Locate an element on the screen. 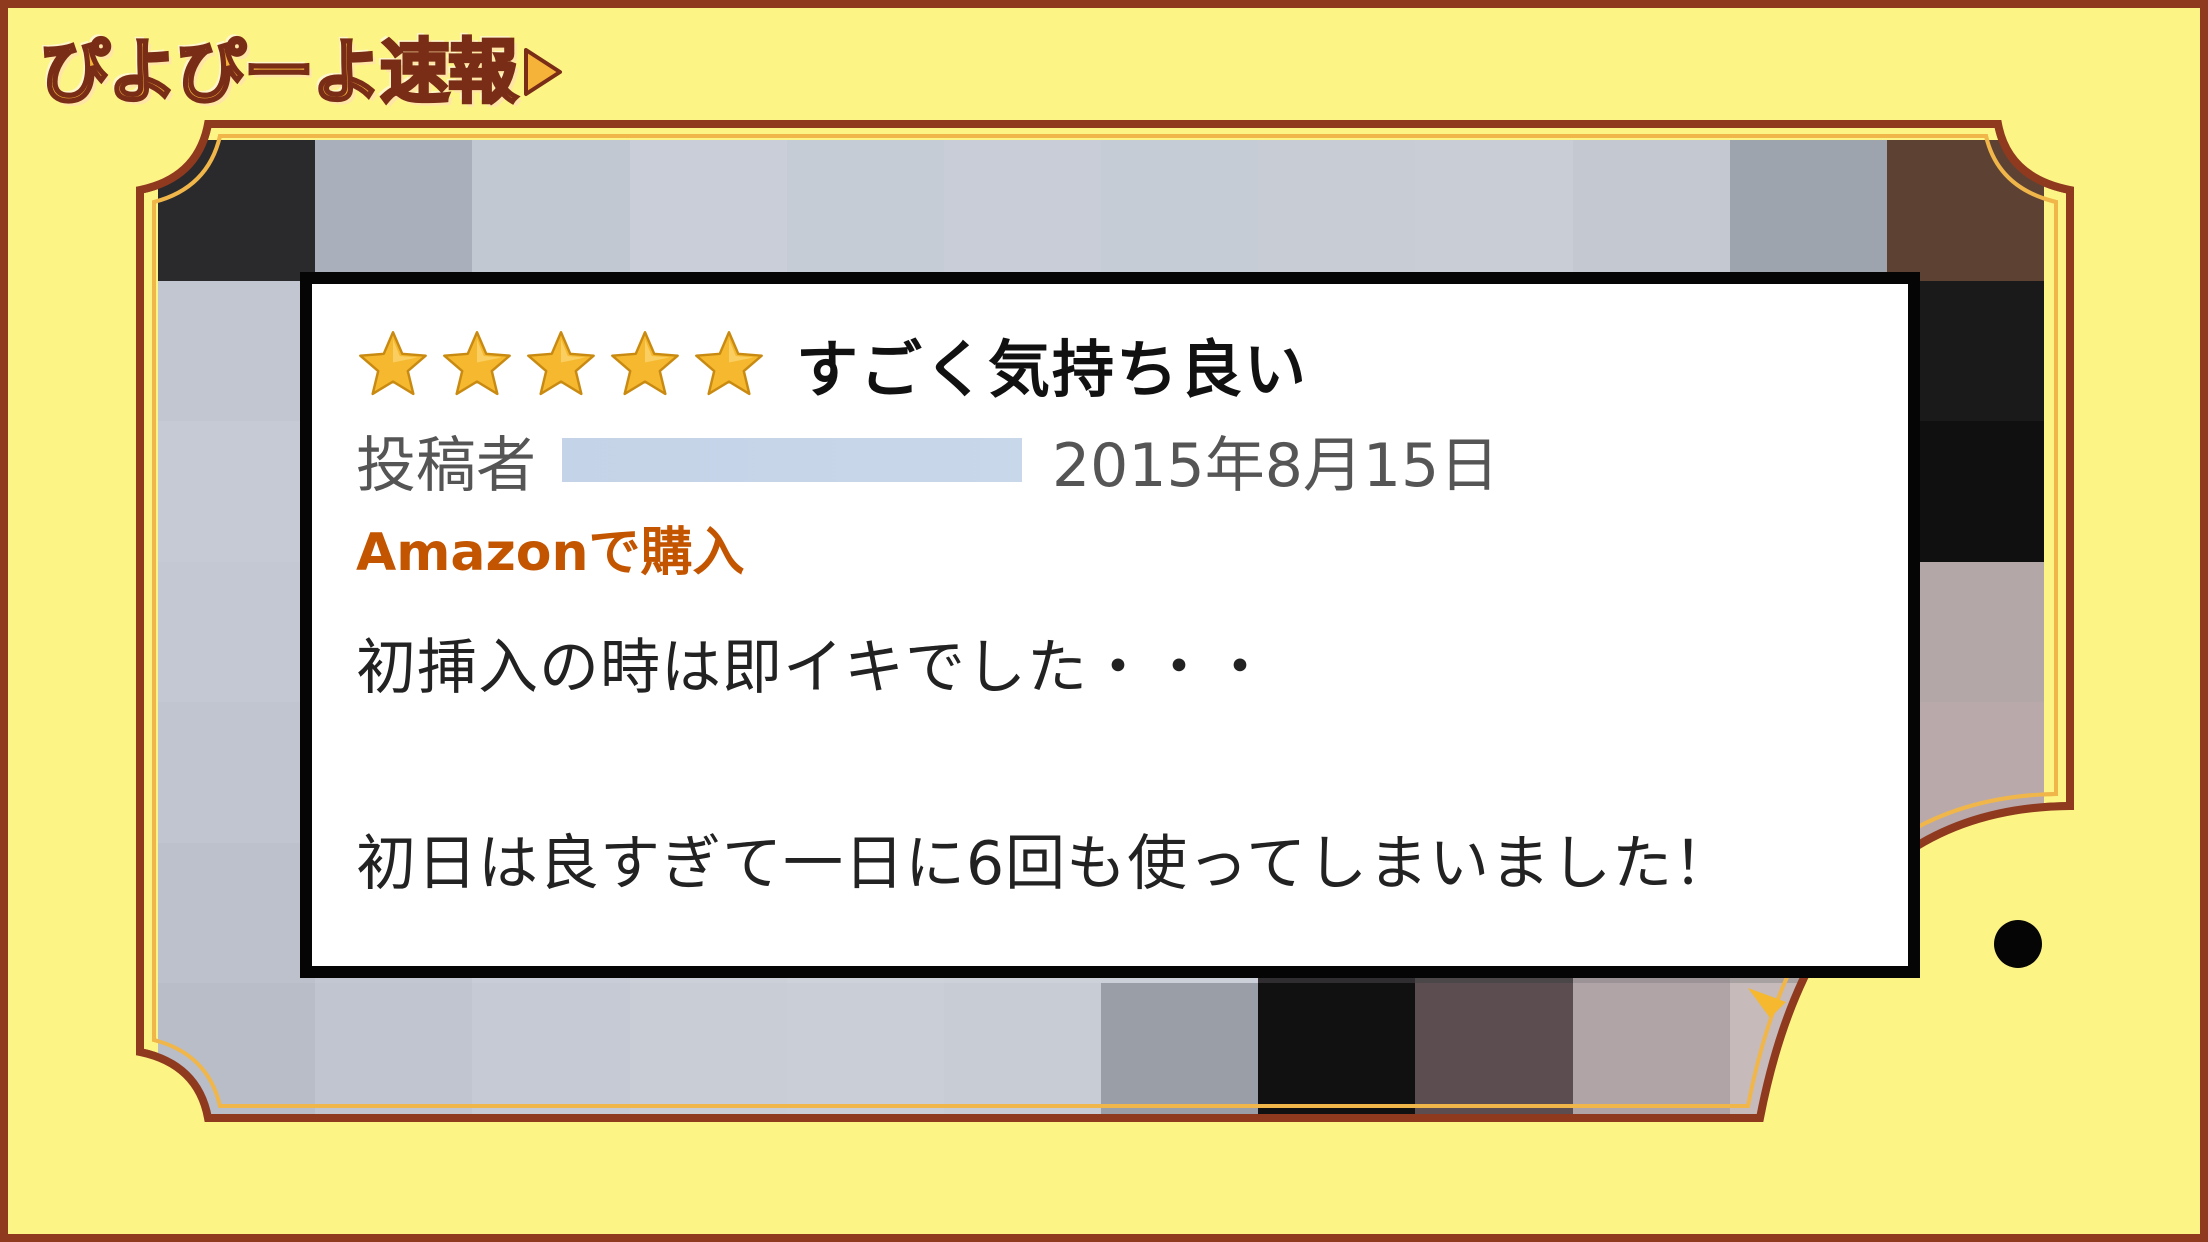 The width and height of the screenshot is (2208, 1242). review-meta: 投稿者 2015年8月15日 is located at coordinates (1112, 461).